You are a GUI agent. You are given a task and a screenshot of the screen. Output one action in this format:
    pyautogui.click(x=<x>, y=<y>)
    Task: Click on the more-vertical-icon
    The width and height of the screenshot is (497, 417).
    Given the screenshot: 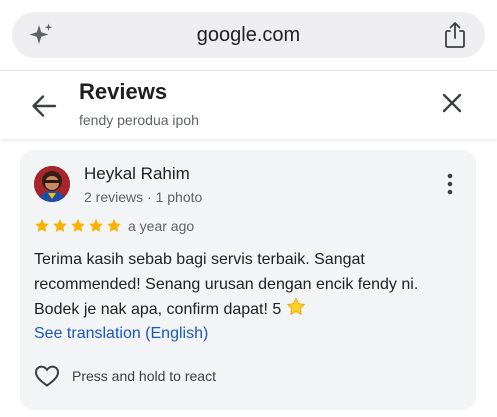 What is the action you would take?
    pyautogui.click(x=450, y=184)
    